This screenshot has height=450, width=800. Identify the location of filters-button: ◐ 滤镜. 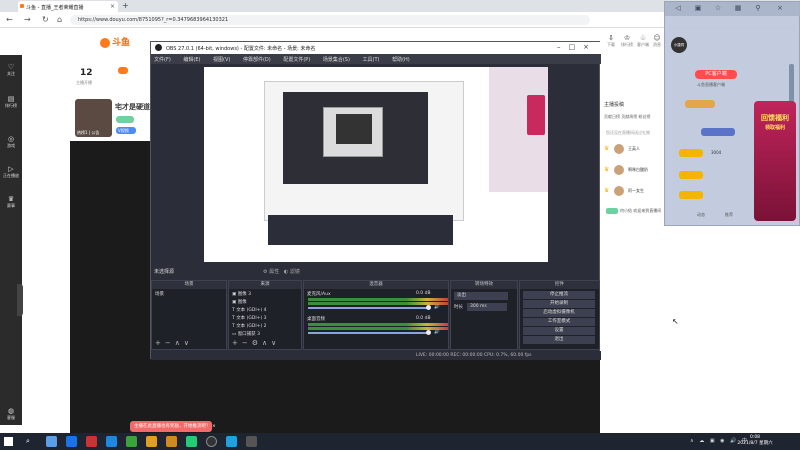
(292, 272).